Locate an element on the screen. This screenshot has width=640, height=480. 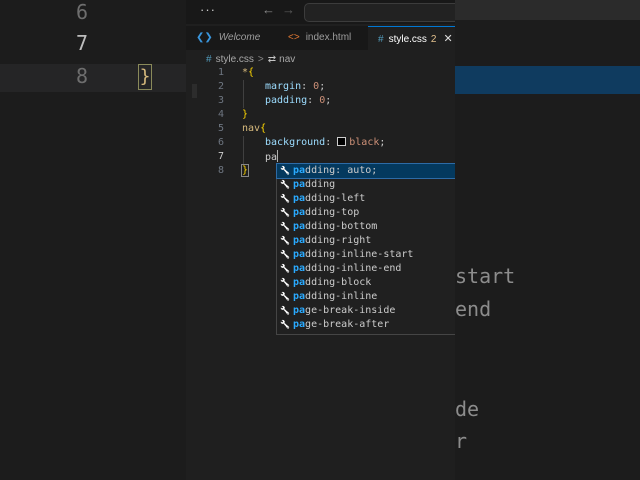
suggestion-label: padding-inline is located at coordinates (335, 297).